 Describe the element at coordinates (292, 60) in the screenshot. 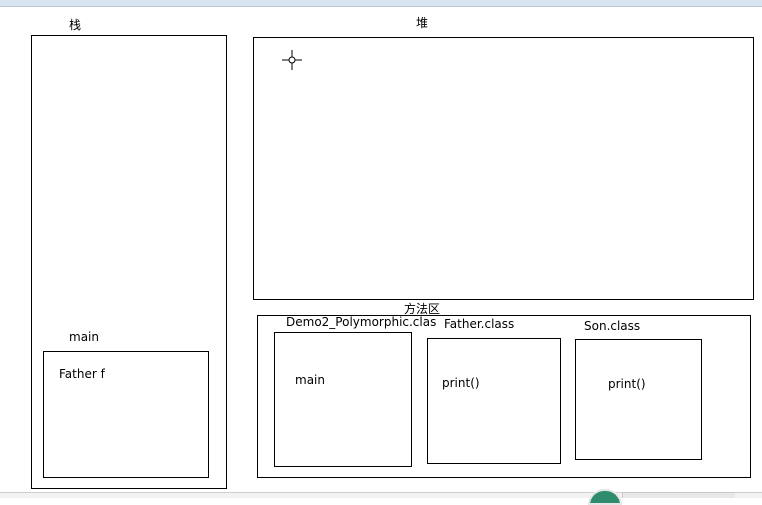

I see `crosshair-cursor-icon` at that location.